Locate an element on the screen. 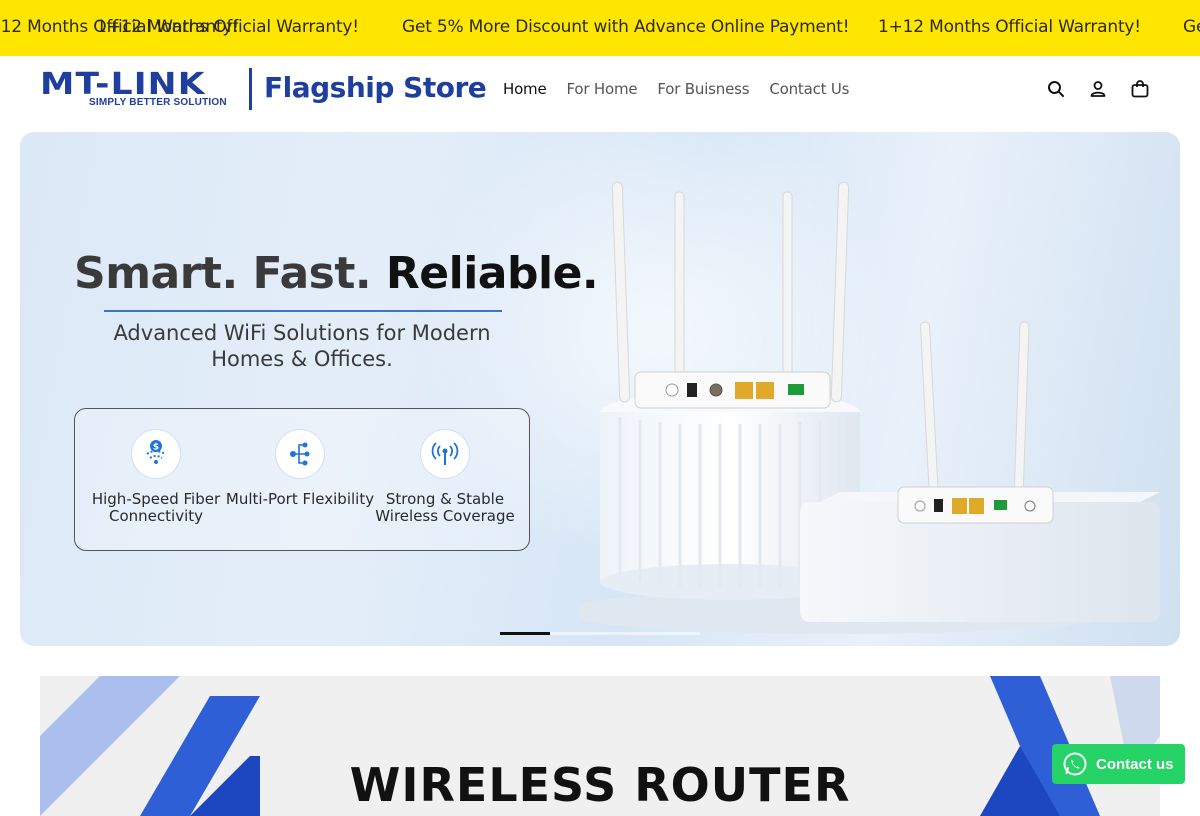  feature-label: Multi-Port Flexibility is located at coordinates (300, 499).